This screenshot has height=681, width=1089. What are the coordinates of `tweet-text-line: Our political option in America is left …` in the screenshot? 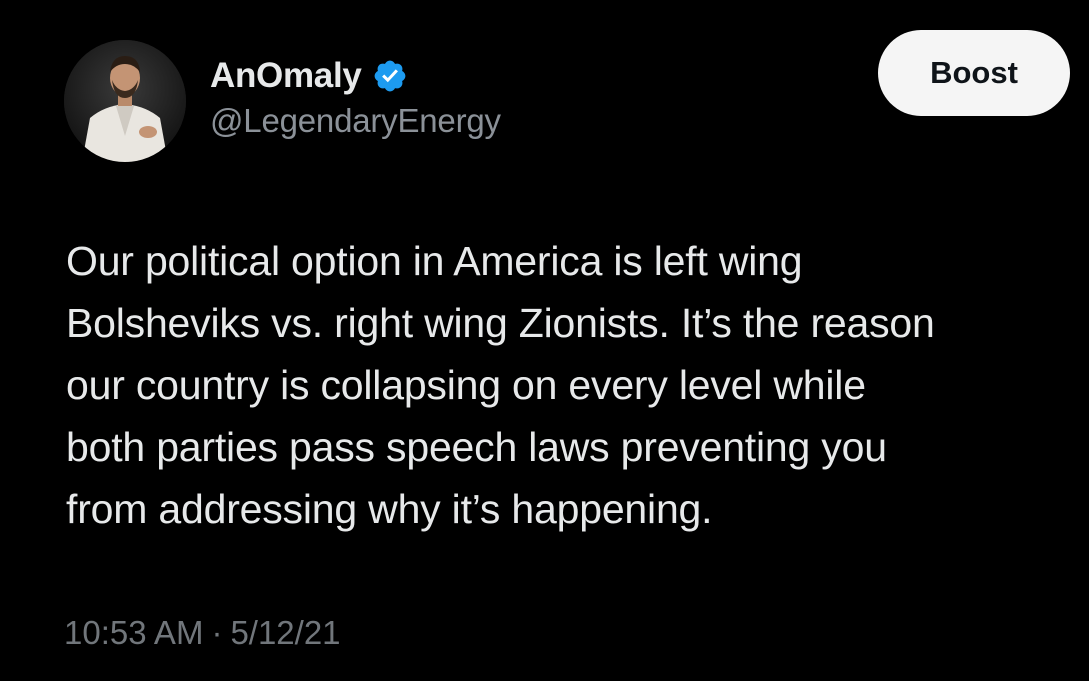 It's located at (434, 261).